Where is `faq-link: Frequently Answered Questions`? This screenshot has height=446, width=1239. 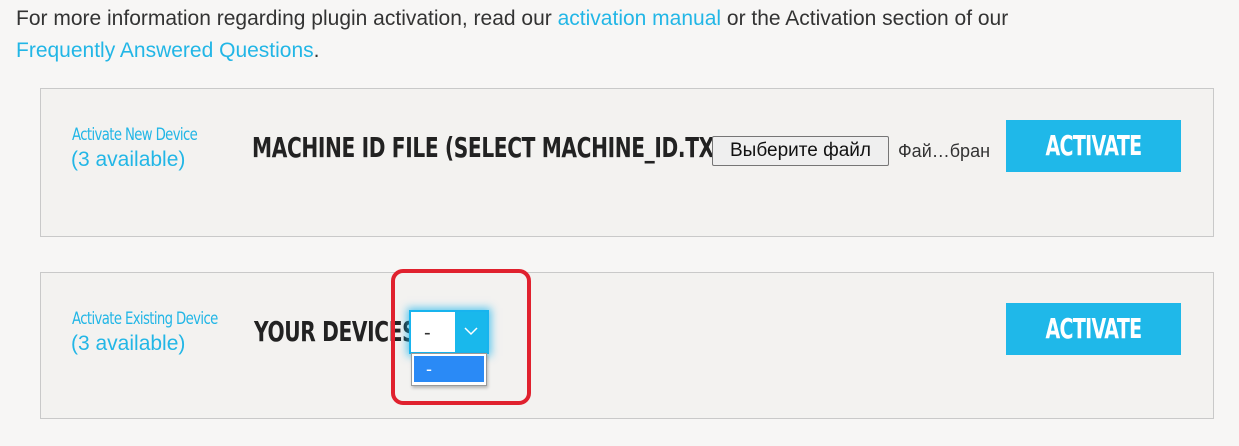
faq-link: Frequently Answered Questions is located at coordinates (165, 50).